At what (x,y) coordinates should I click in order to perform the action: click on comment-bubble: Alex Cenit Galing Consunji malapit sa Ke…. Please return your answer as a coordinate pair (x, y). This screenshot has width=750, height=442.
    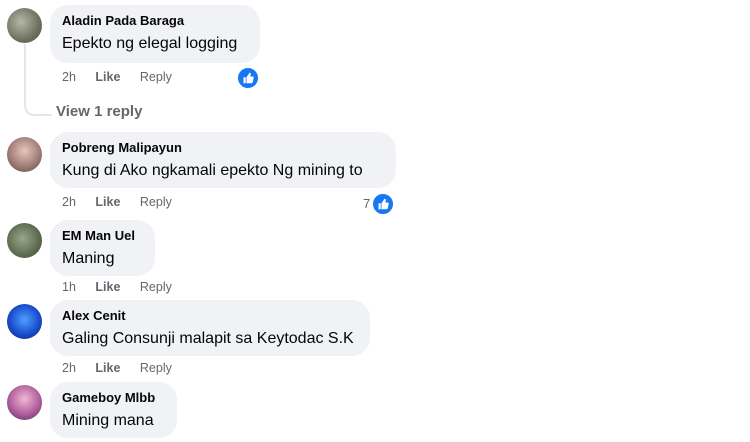
    Looking at the image, I should click on (210, 328).